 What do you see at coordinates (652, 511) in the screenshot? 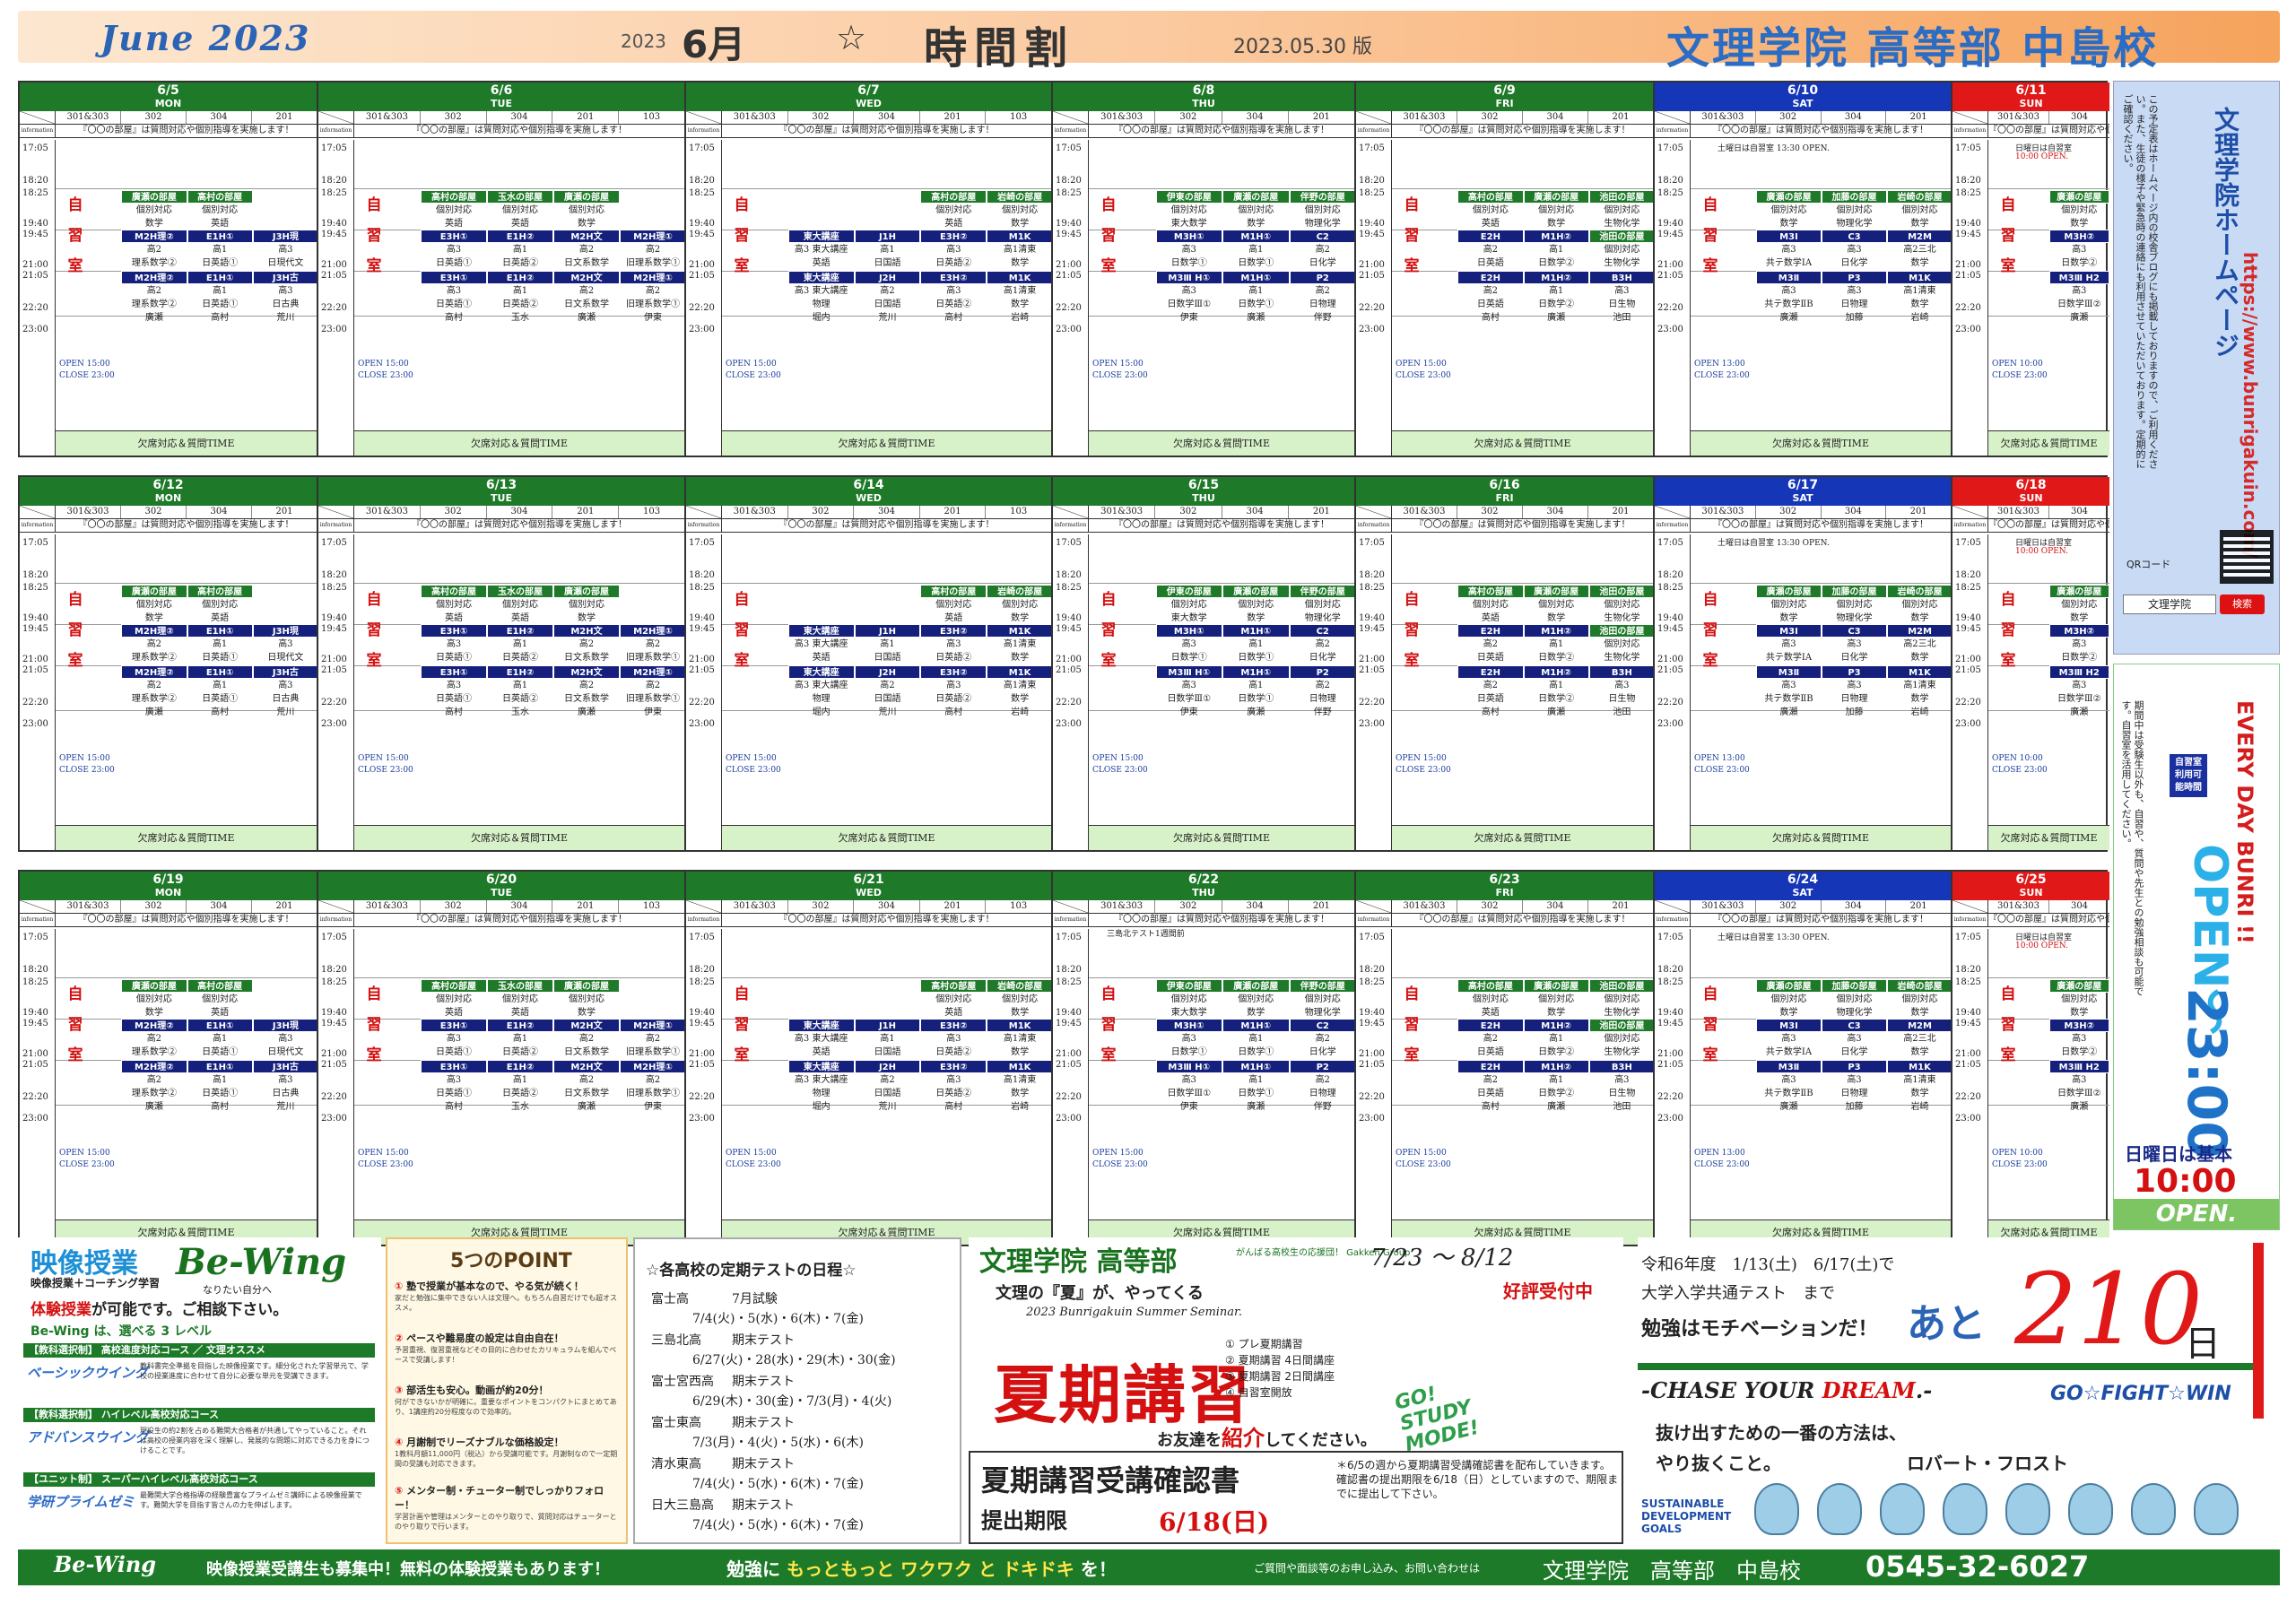
I see `room-label: 103` at bounding box center [652, 511].